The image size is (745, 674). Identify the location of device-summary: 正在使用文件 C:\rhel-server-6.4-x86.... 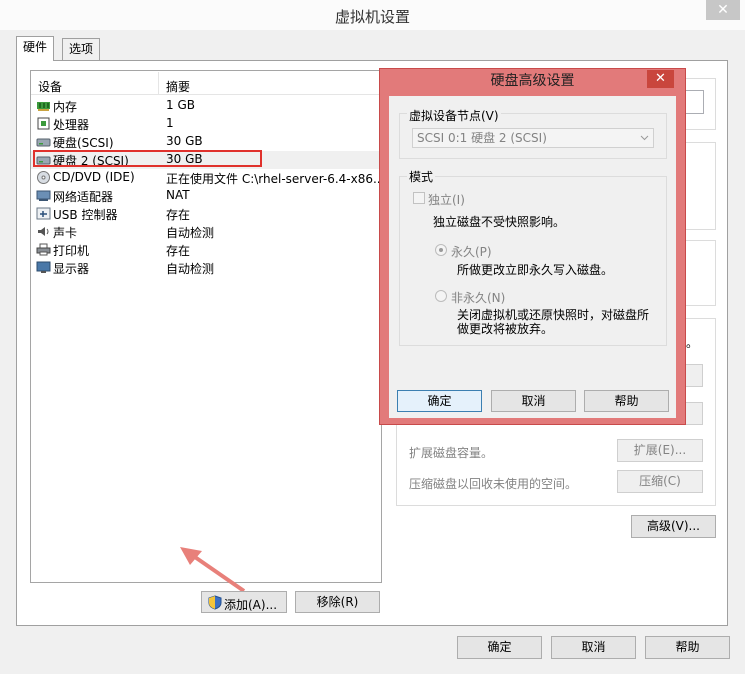
(275, 179).